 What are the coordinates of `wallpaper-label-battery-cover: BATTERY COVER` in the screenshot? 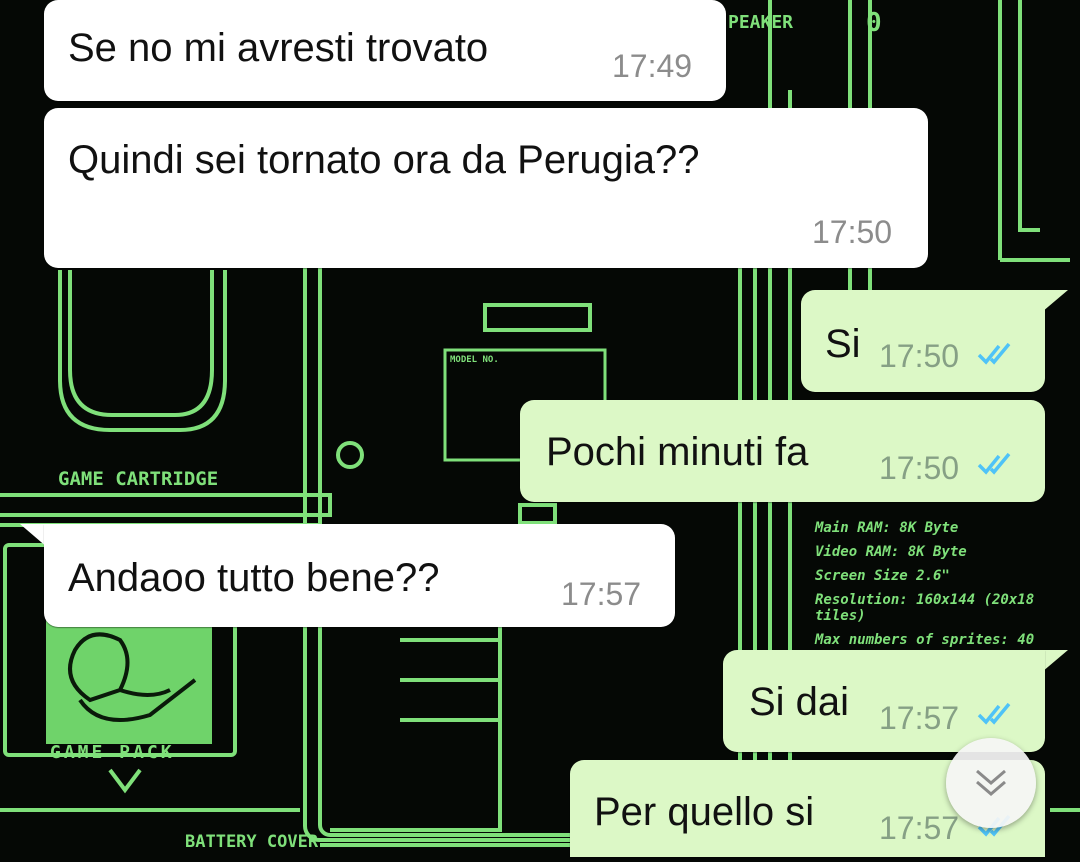 It's located at (252, 842).